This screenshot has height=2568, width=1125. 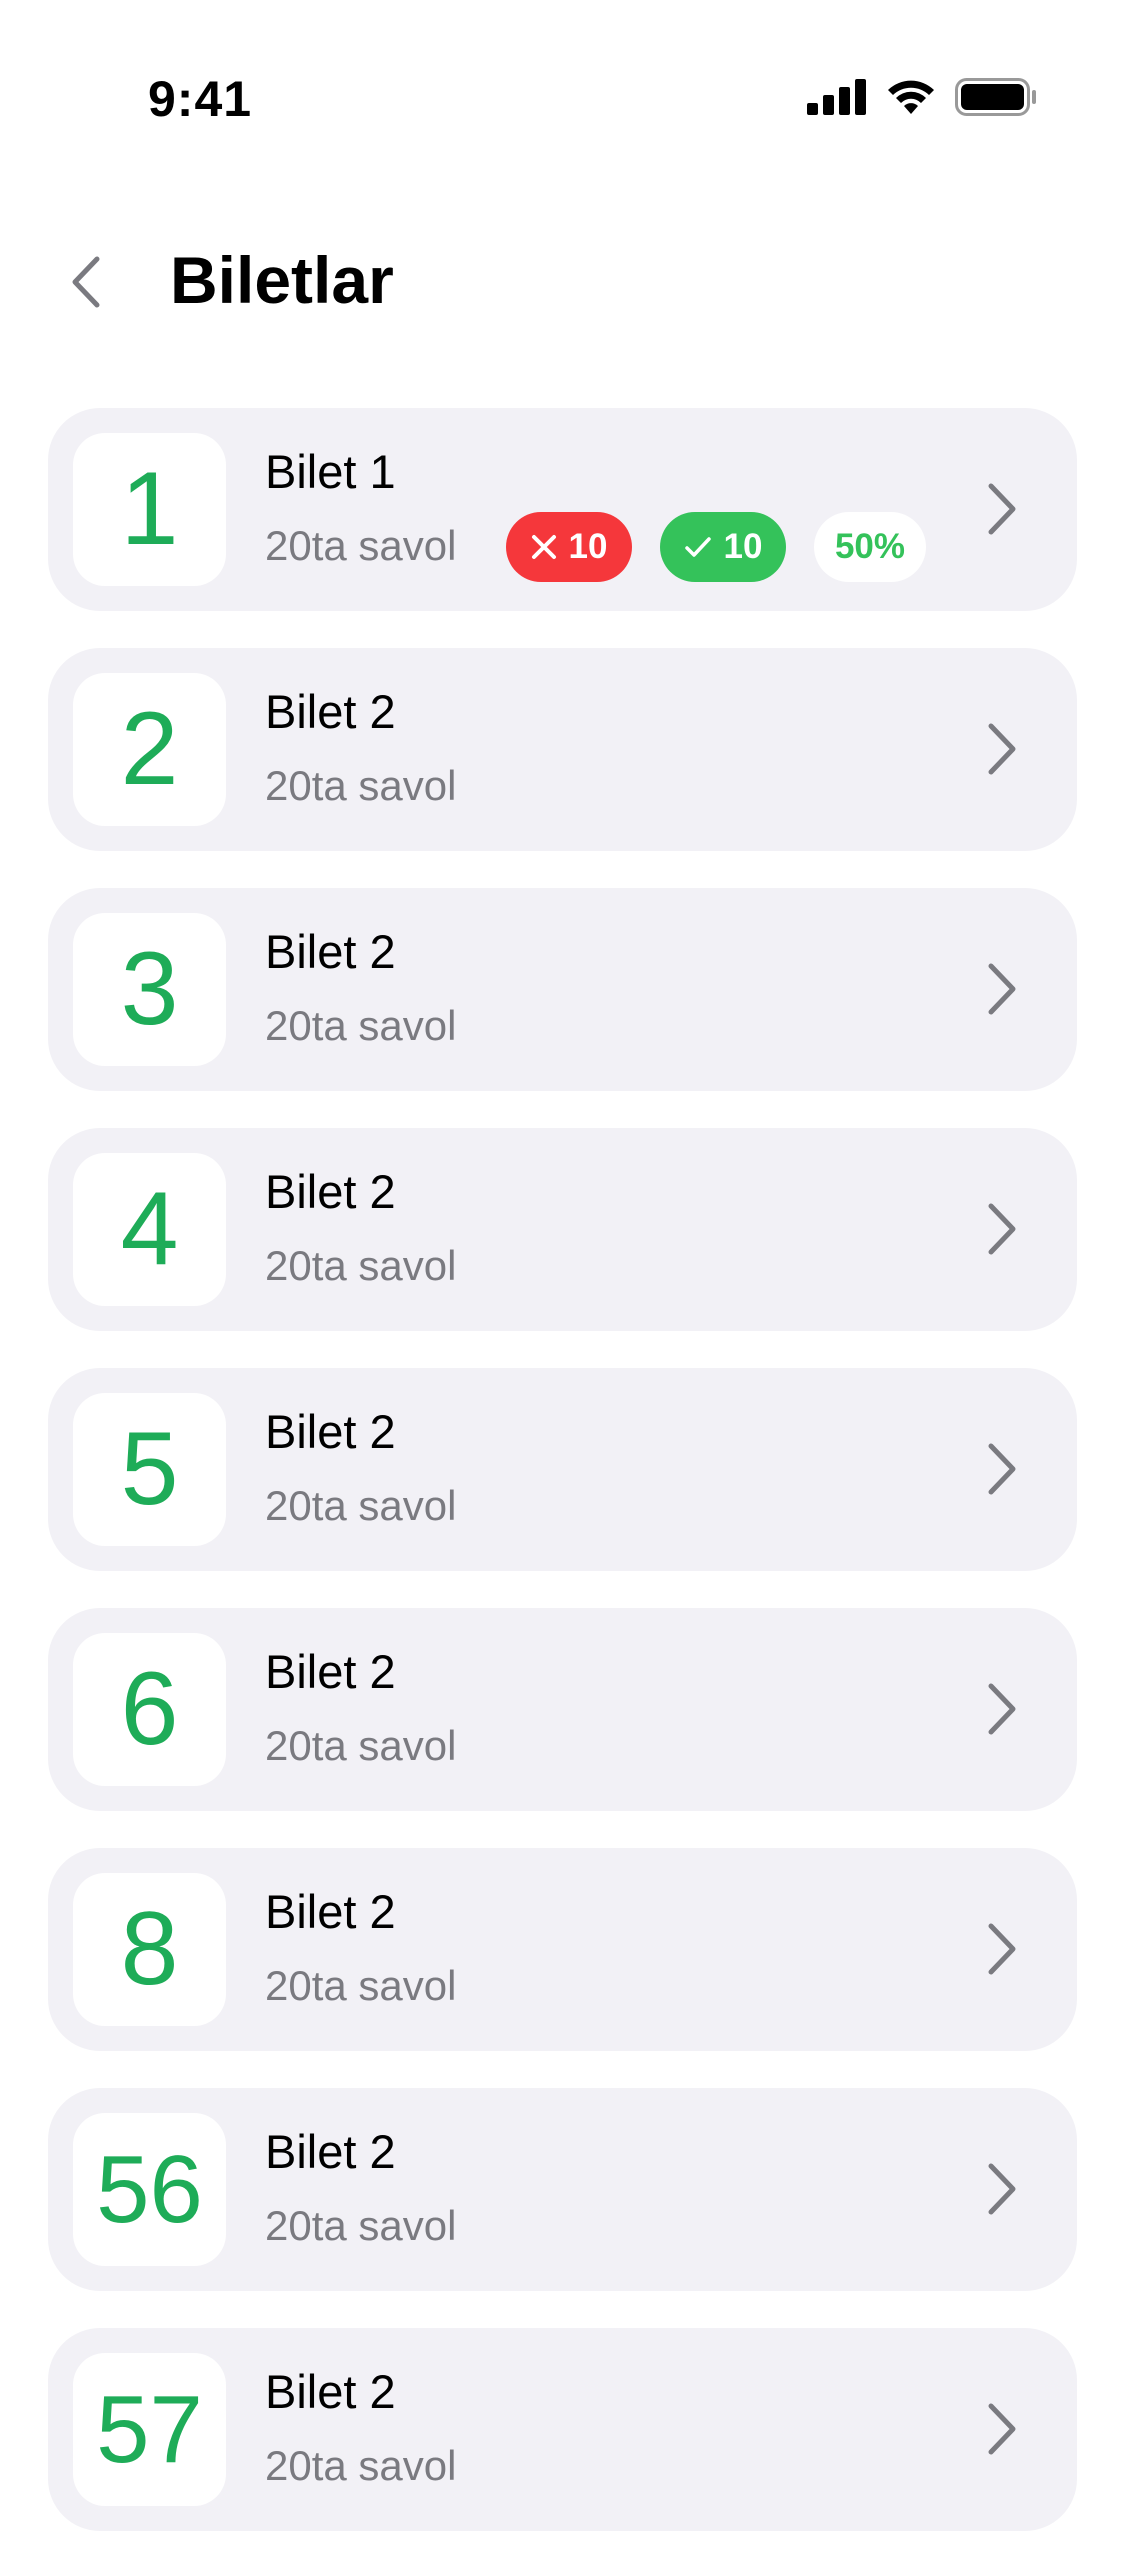 What do you see at coordinates (282, 280) in the screenshot?
I see `page-title: Biletlar` at bounding box center [282, 280].